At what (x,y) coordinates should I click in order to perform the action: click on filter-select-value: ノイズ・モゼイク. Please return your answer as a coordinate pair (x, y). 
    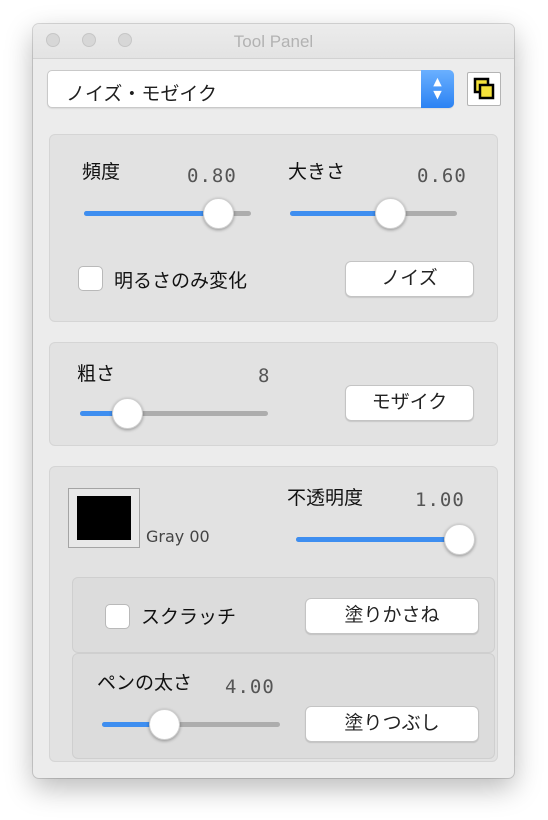
    Looking at the image, I should click on (142, 94).